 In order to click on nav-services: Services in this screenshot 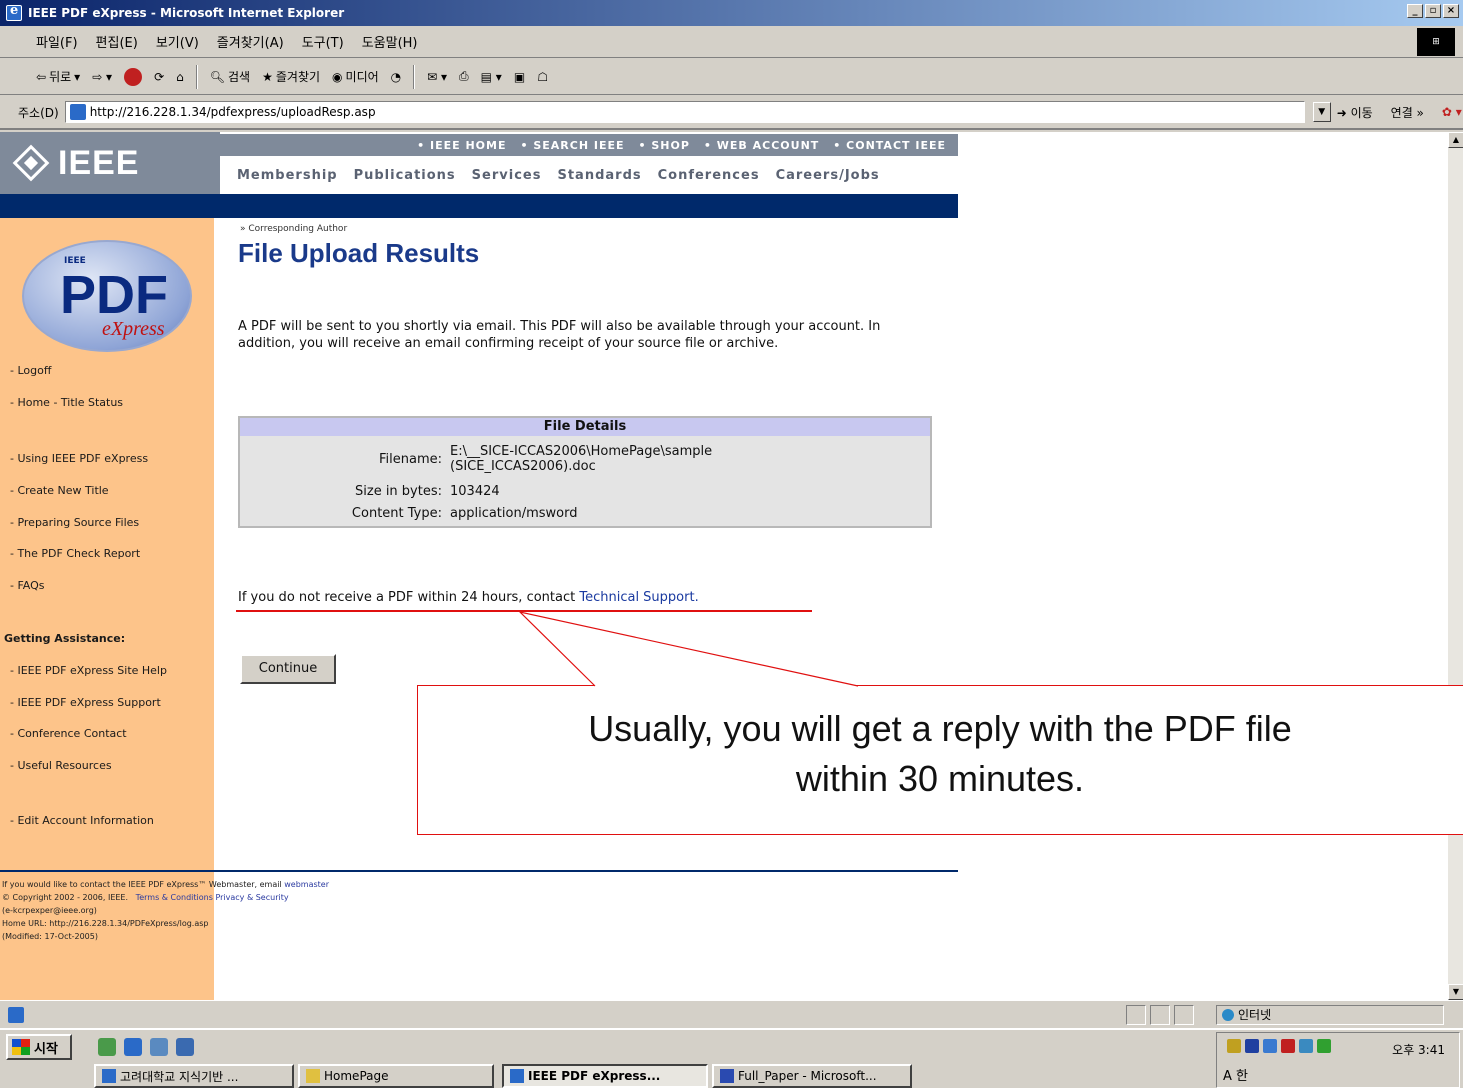, I will do `click(507, 175)`.